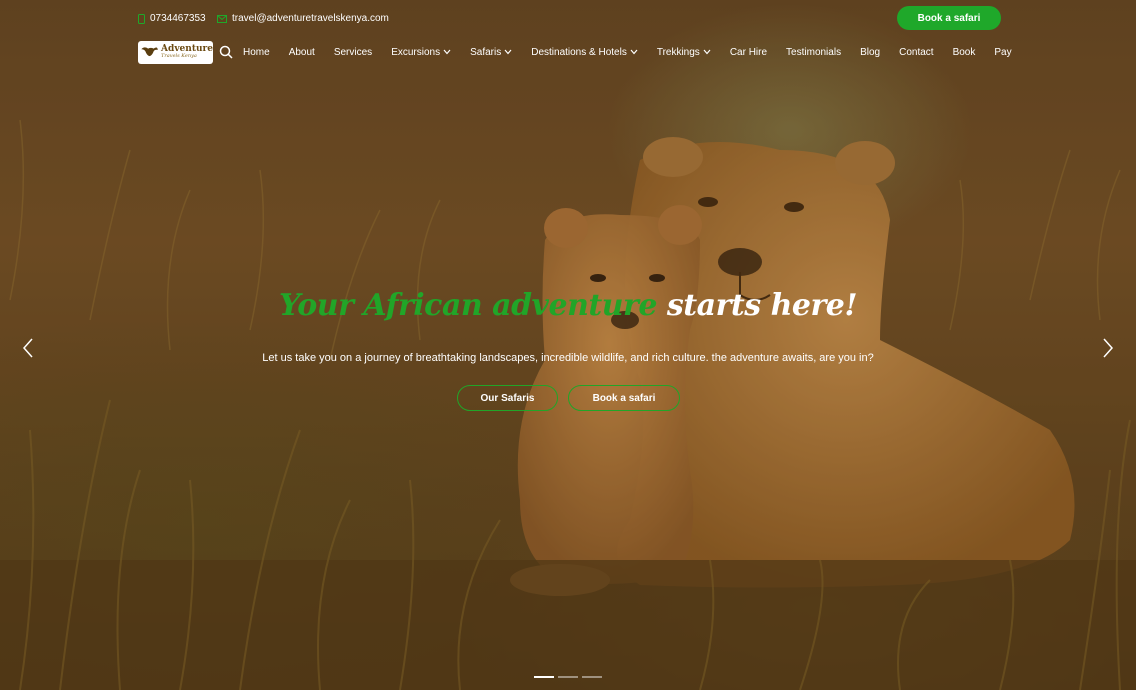 Image resolution: width=1136 pixels, height=690 pixels. I want to click on nav-item-label: Book, so click(964, 52).